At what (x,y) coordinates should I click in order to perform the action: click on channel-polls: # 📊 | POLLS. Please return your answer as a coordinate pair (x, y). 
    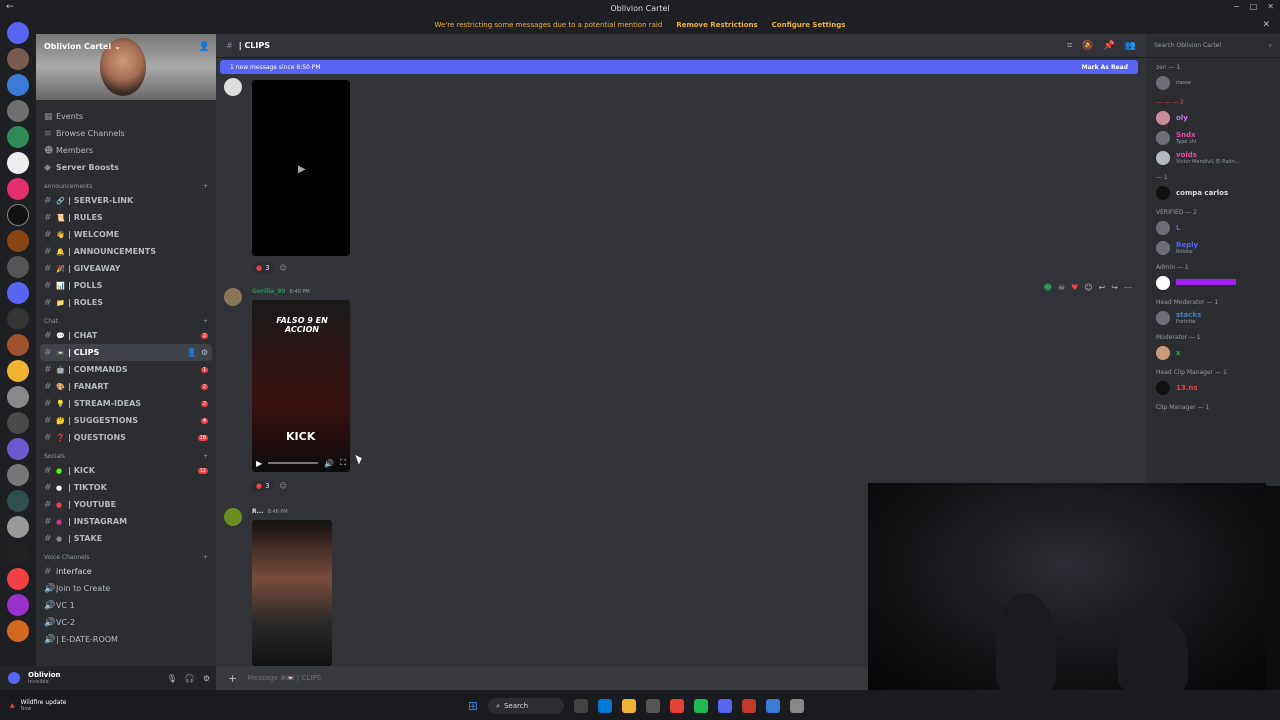
    Looking at the image, I should click on (126, 285).